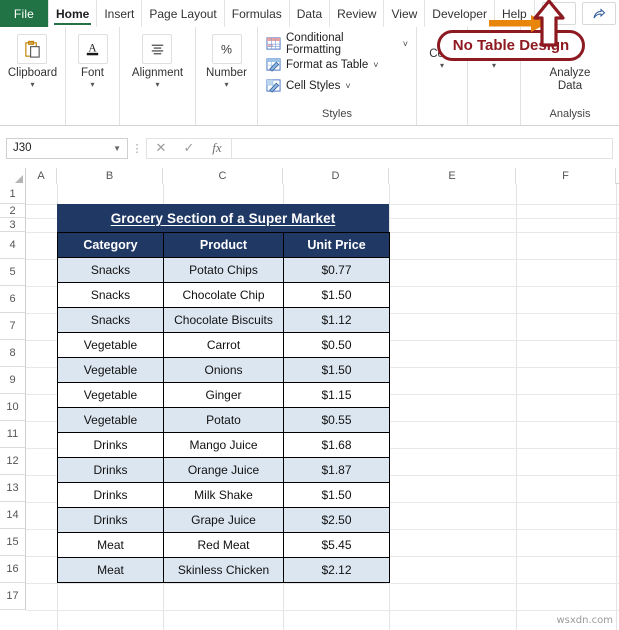 The image size is (619, 630). I want to click on row-header-9: 9, so click(13, 380).